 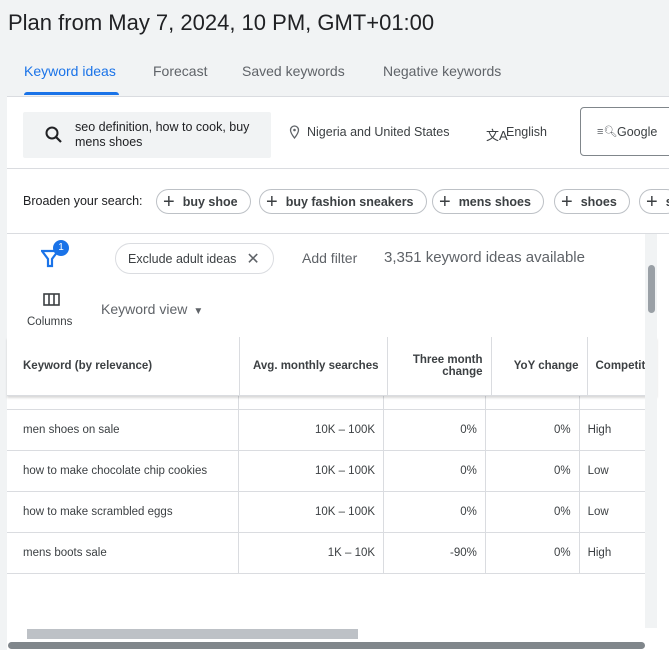 What do you see at coordinates (123, 471) in the screenshot?
I see `keyword-cell: how to make chocolate chip cookies` at bounding box center [123, 471].